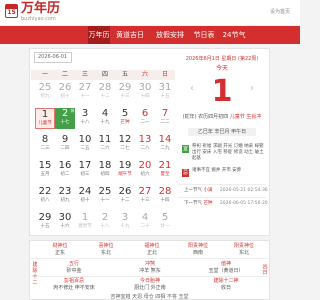 The width and height of the screenshot is (320, 300). I want to click on lunar-day-label: 初三, so click(85, 174).